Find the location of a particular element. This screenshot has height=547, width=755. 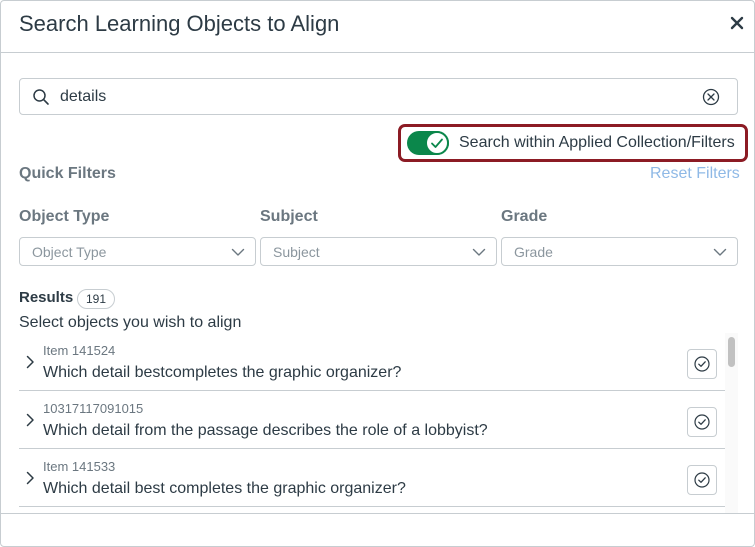

search-box is located at coordinates (378, 96).